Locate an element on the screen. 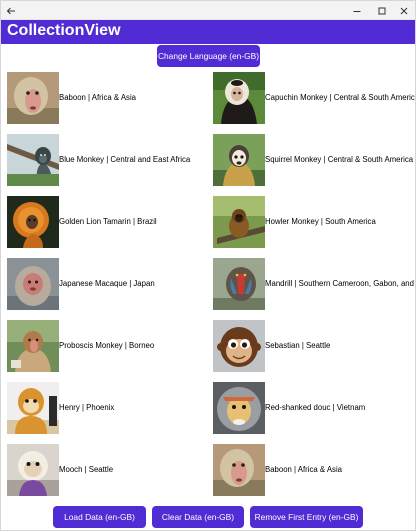  collection-item: Mandrill | Southern Cameroon, Gabon, and is located at coordinates (314, 284).